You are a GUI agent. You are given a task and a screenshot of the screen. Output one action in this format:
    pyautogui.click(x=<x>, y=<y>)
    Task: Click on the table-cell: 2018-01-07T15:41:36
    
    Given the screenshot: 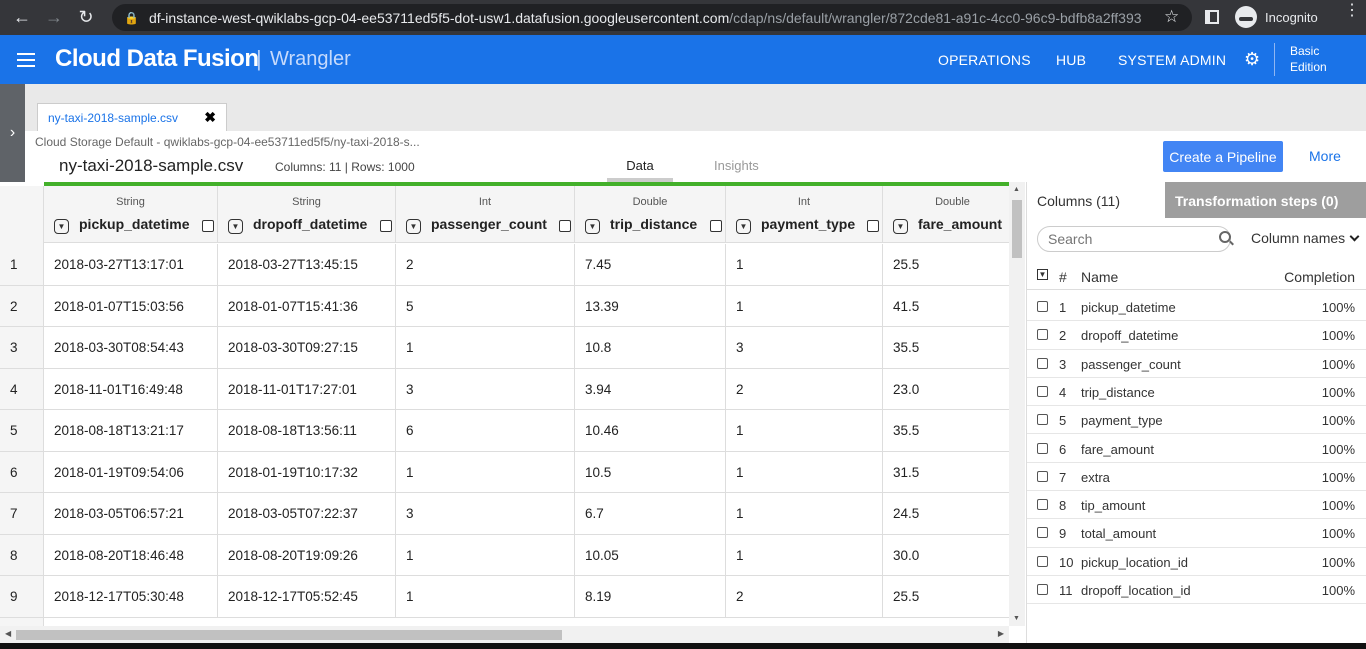 What is the action you would take?
    pyautogui.click(x=307, y=306)
    